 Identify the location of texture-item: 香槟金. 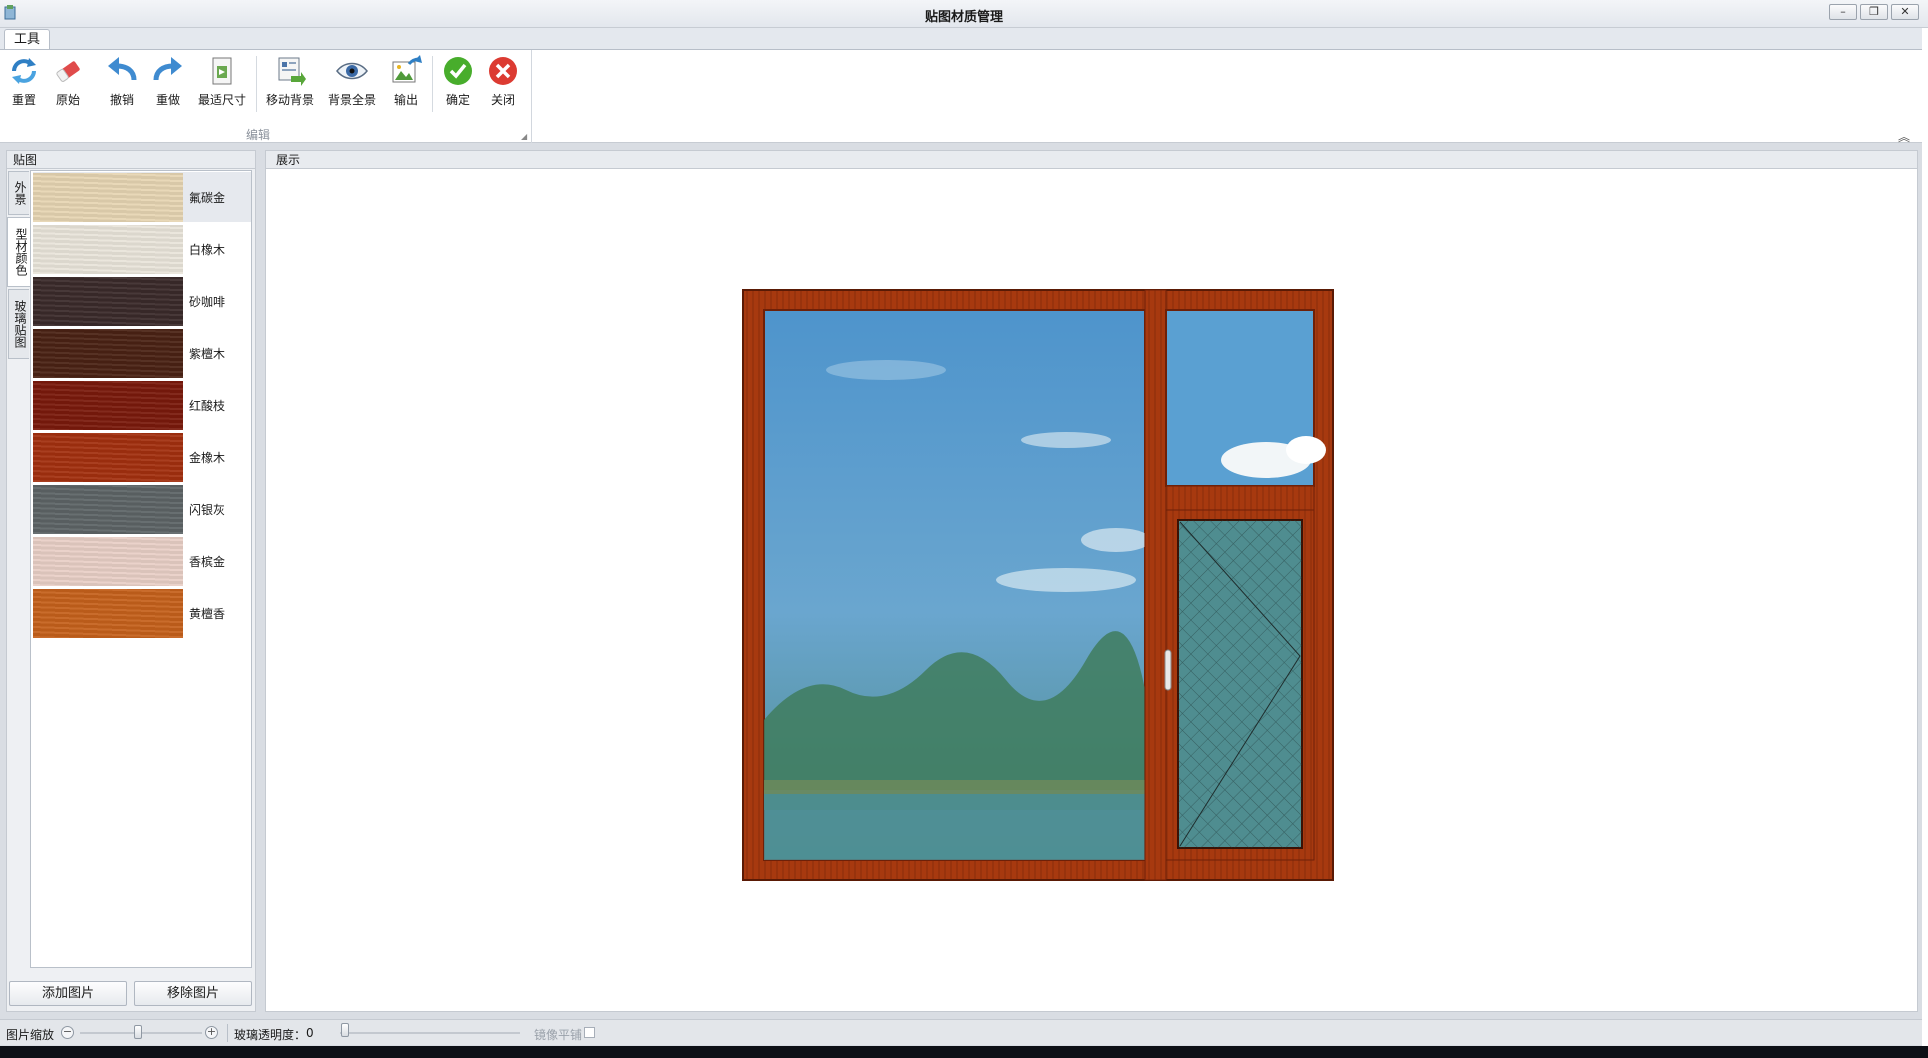
(142, 561).